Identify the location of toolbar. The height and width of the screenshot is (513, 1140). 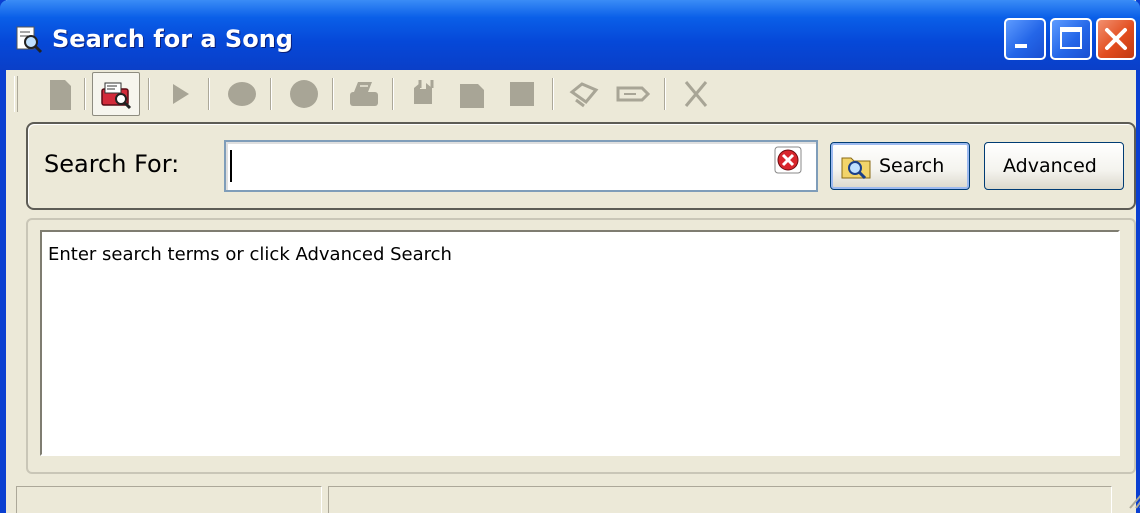
(575, 94).